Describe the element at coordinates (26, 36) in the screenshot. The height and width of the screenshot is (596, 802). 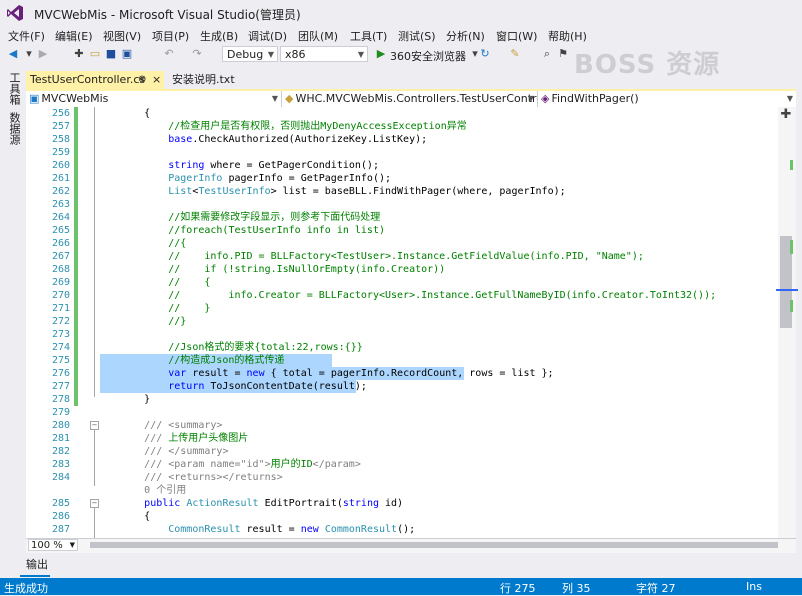
I see `menu-file: 文件(F)` at that location.